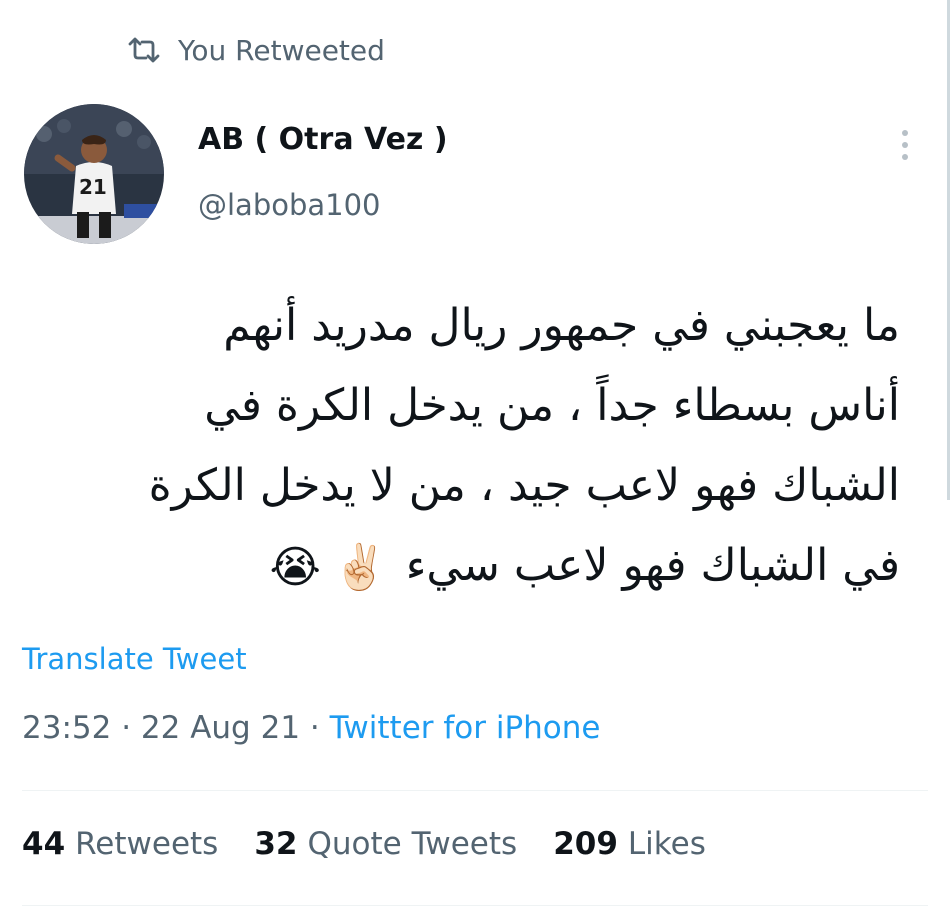 This screenshot has height=915, width=950. Describe the element at coordinates (328, 568) in the screenshot. I see `tweet-emojis: ✌🏻 😭` at that location.